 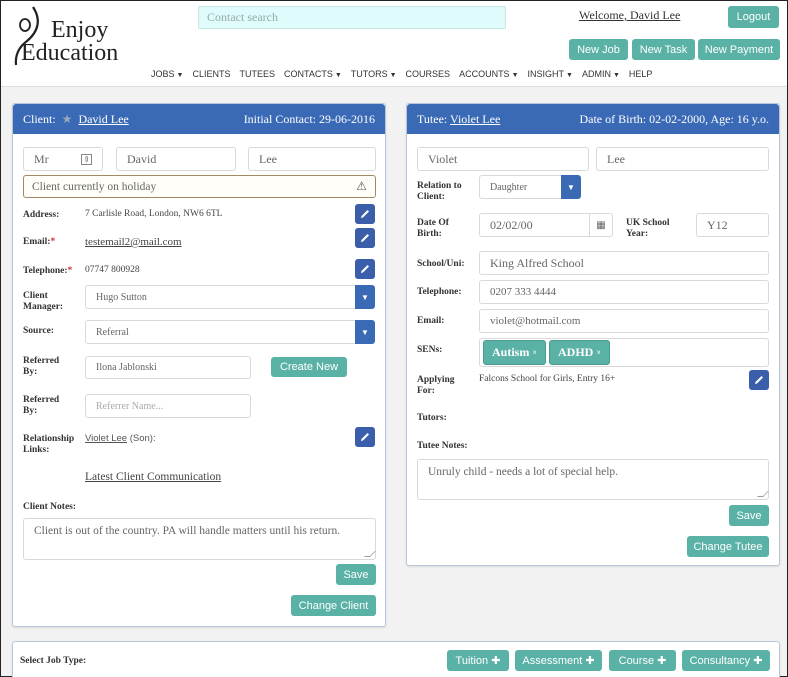 I want to click on tuition-button: Tuition ✚, so click(x=478, y=660).